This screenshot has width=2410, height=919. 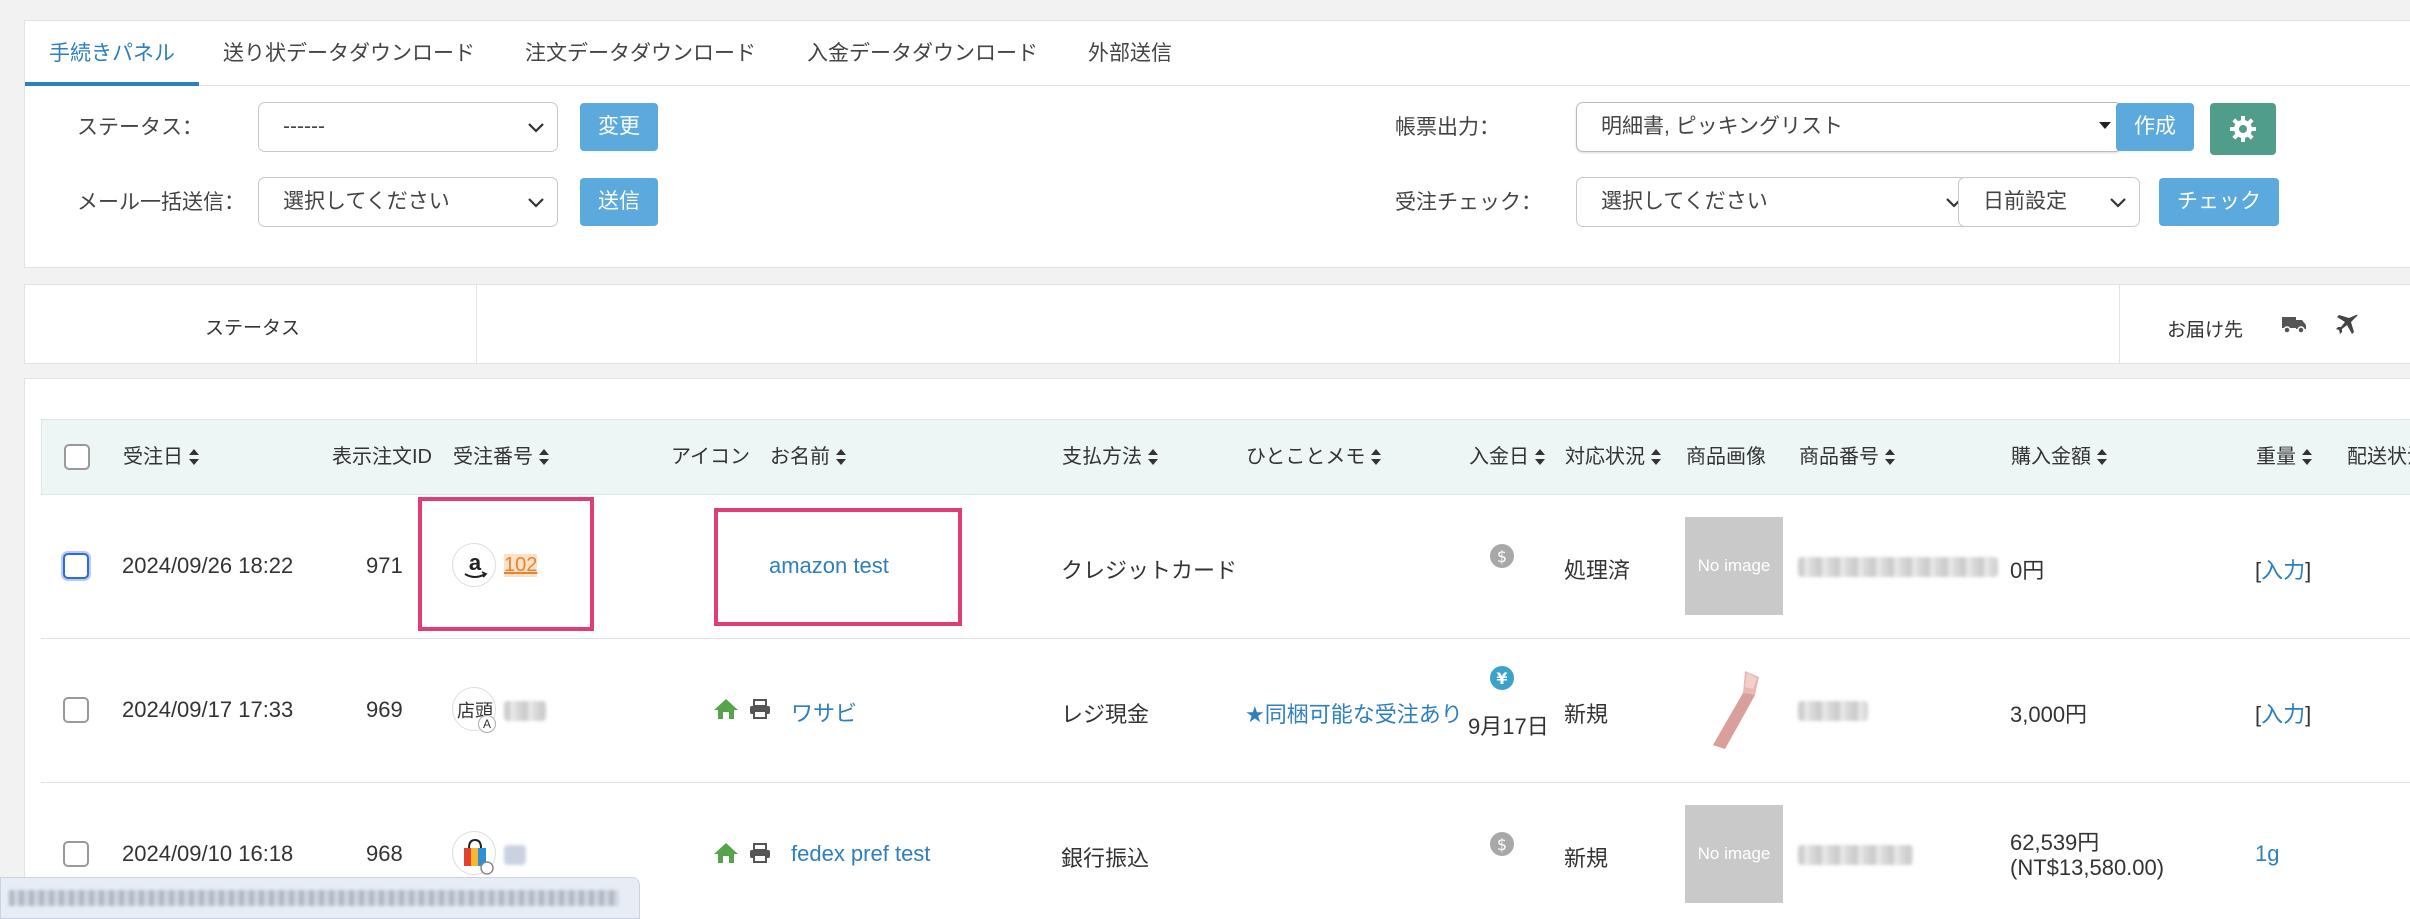 What do you see at coordinates (384, 565) in the screenshot?
I see `display-order-id: 971` at bounding box center [384, 565].